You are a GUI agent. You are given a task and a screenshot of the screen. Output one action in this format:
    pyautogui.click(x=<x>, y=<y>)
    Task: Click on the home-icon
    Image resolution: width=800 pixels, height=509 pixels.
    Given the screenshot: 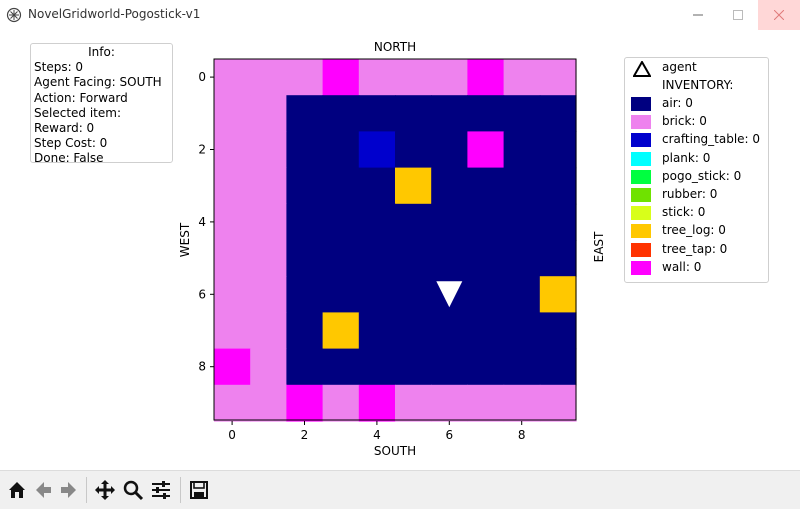 What is the action you would take?
    pyautogui.click(x=17, y=490)
    